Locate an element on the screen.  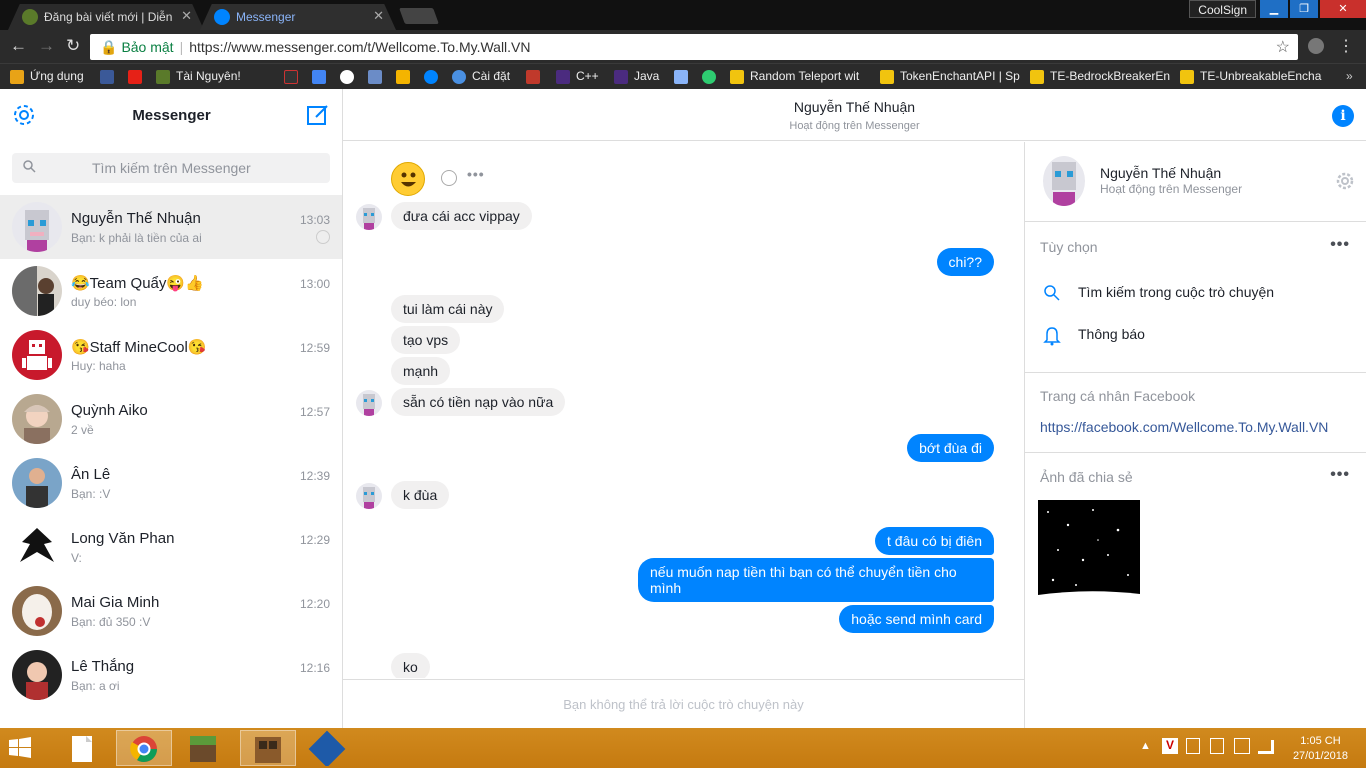
drive-icon is located at coordinates (403, 77).